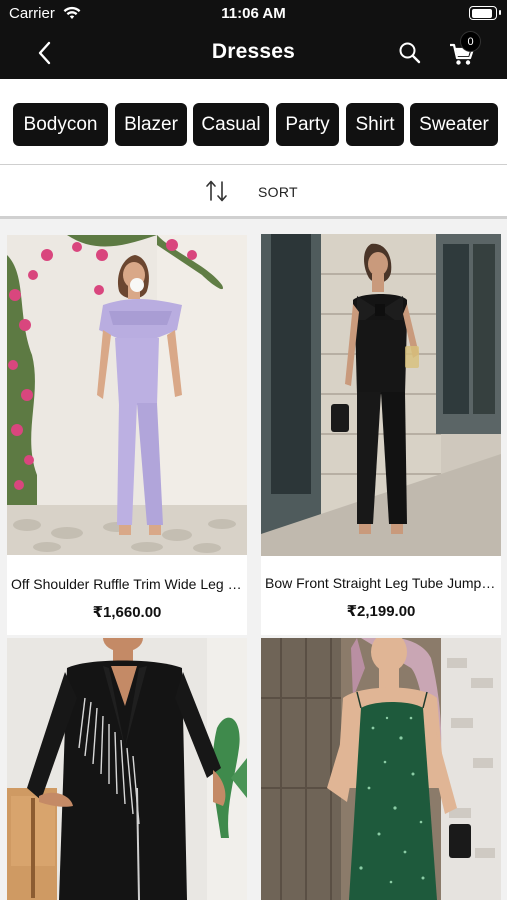 This screenshot has height=900, width=507. Describe the element at coordinates (217, 191) in the screenshot. I see `sort-arrows-icon` at that location.